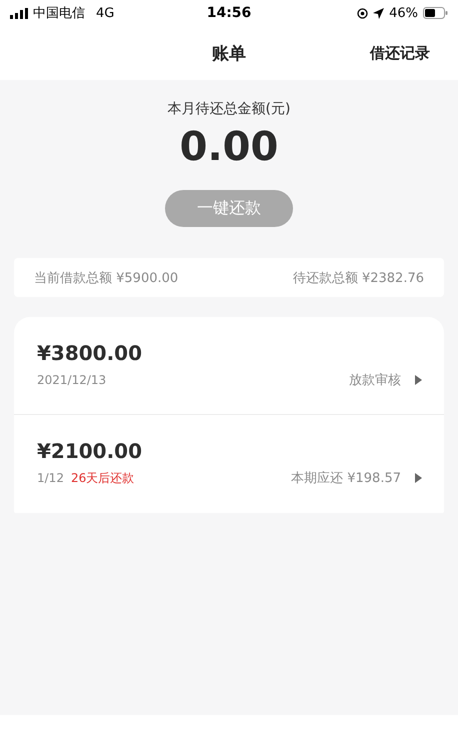 The image size is (458, 741). What do you see at coordinates (229, 109) in the screenshot?
I see `summary-label: 本月待还总金额(元)` at bounding box center [229, 109].